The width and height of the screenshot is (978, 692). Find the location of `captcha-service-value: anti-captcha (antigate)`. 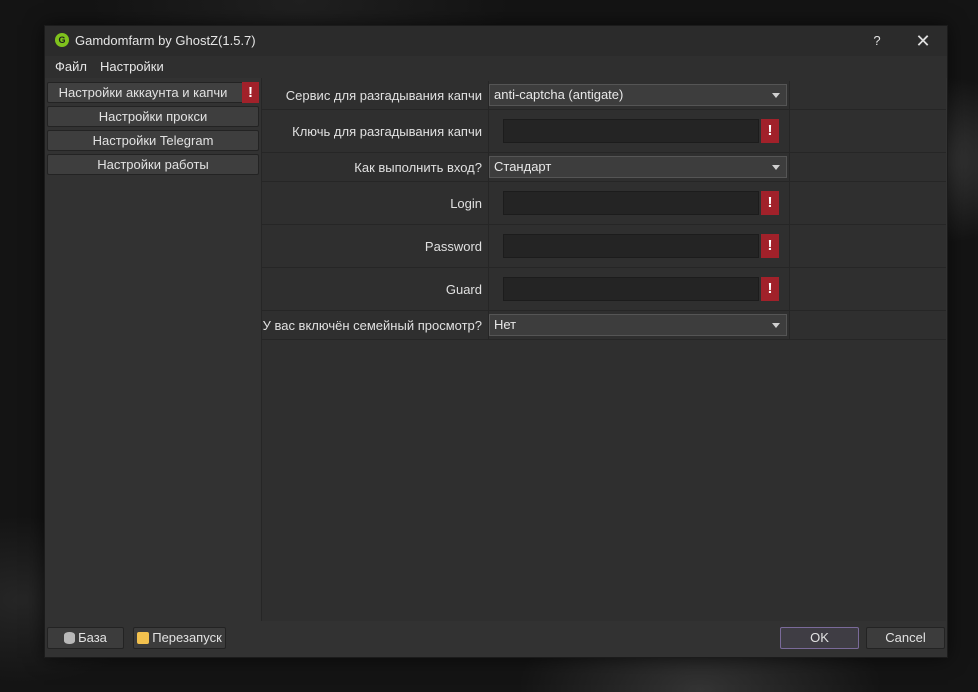

captcha-service-value: anti-captcha (antigate) is located at coordinates (559, 94).